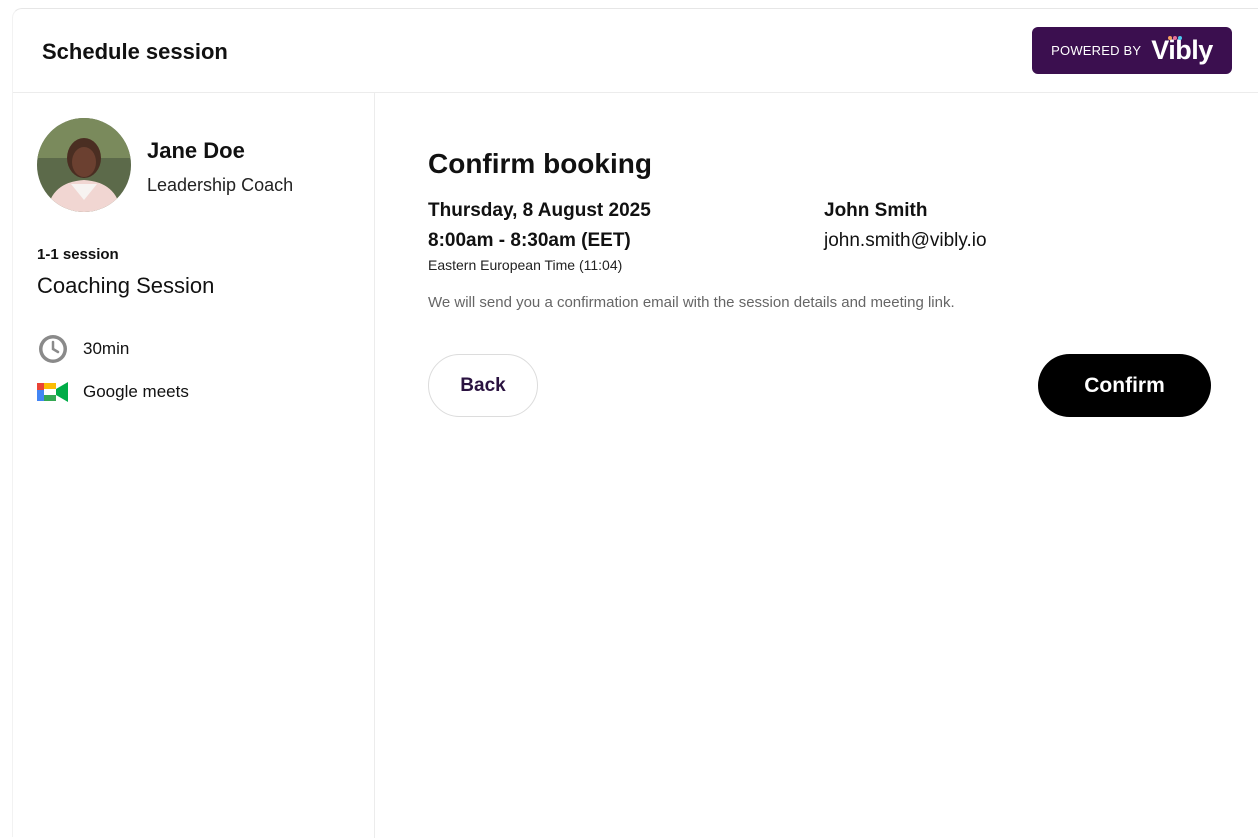 The image size is (1258, 838). Describe the element at coordinates (1175, 38) in the screenshot. I see `logo-dots-icon` at that location.